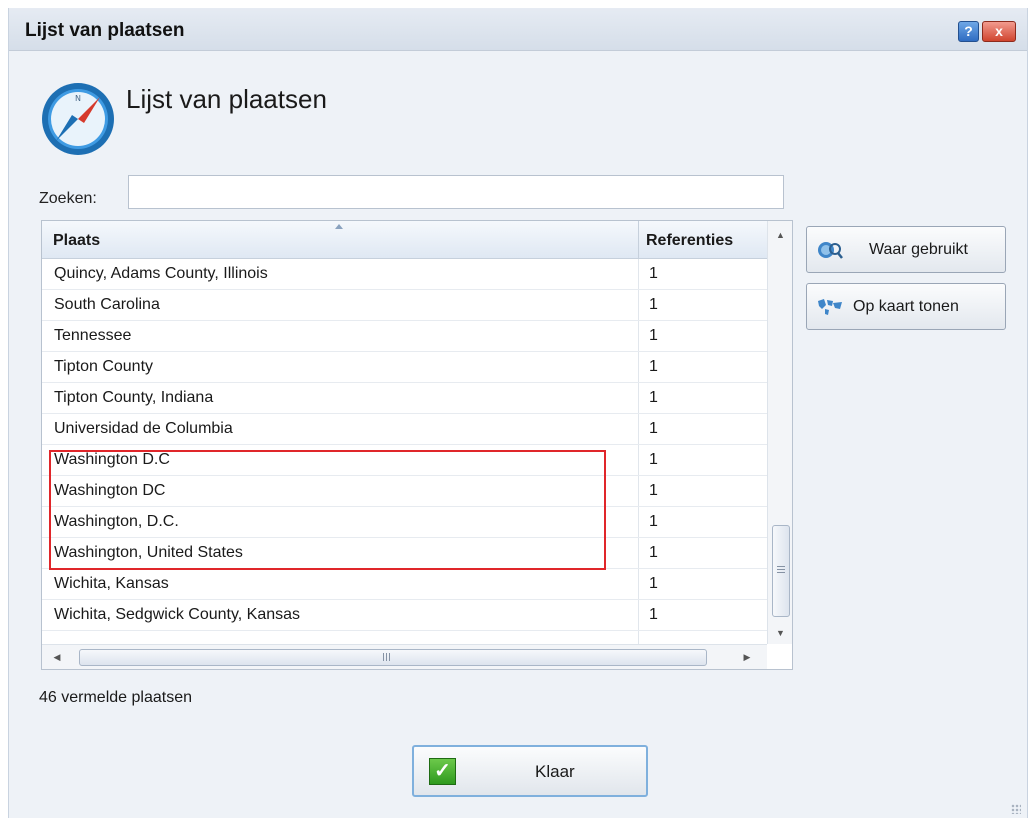 This screenshot has height=819, width=1035. What do you see at coordinates (830, 250) in the screenshot?
I see `where-used-icon` at bounding box center [830, 250].